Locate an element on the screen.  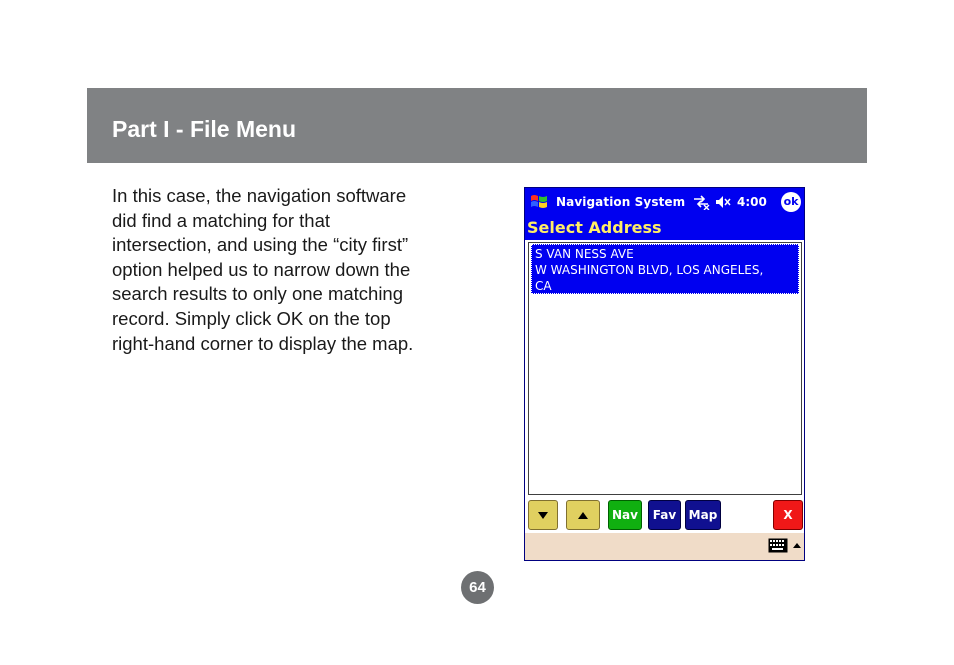
page-title: Part I - File Menu is located at coordinates (204, 129).